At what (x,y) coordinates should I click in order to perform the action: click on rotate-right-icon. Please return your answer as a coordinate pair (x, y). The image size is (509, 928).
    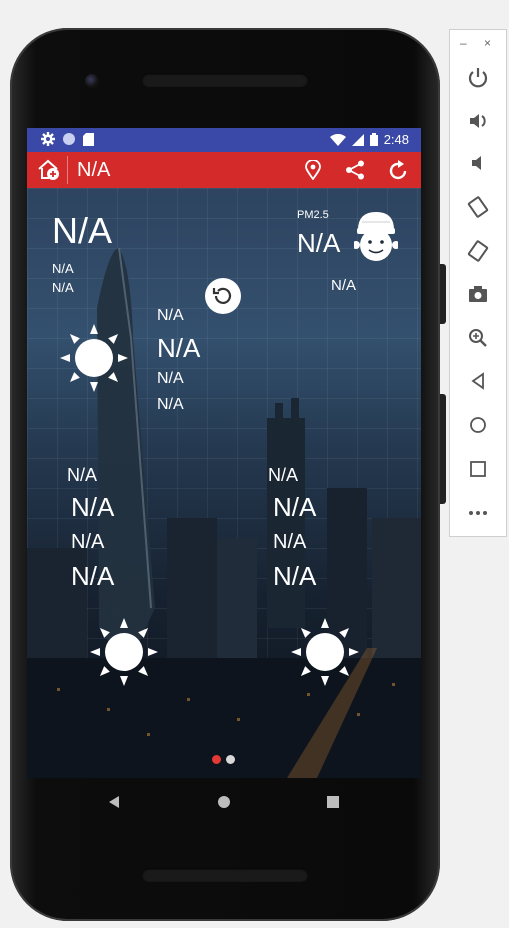
    Looking at the image, I should click on (478, 251).